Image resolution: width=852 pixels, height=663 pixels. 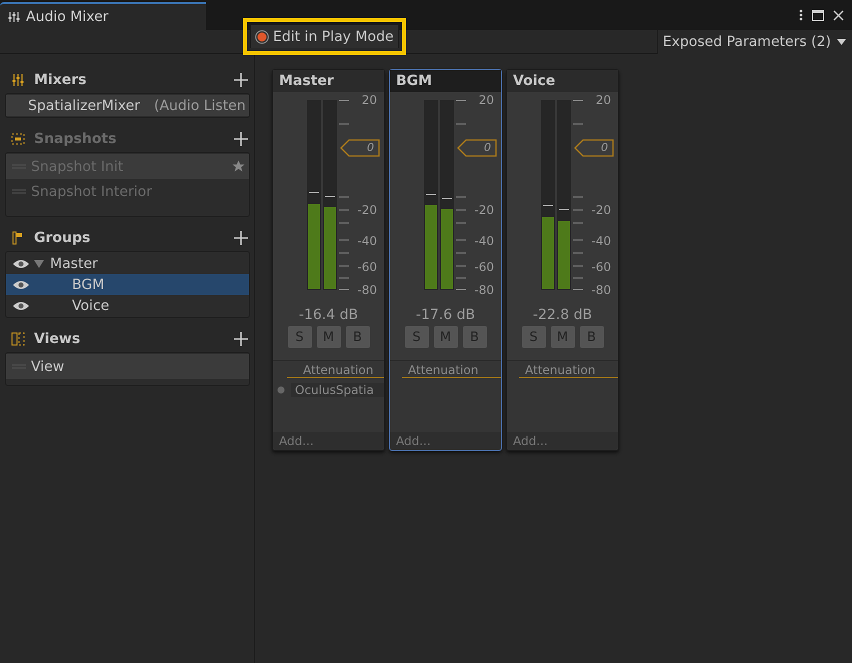 I want to click on group-row: BGM, so click(x=127, y=284).